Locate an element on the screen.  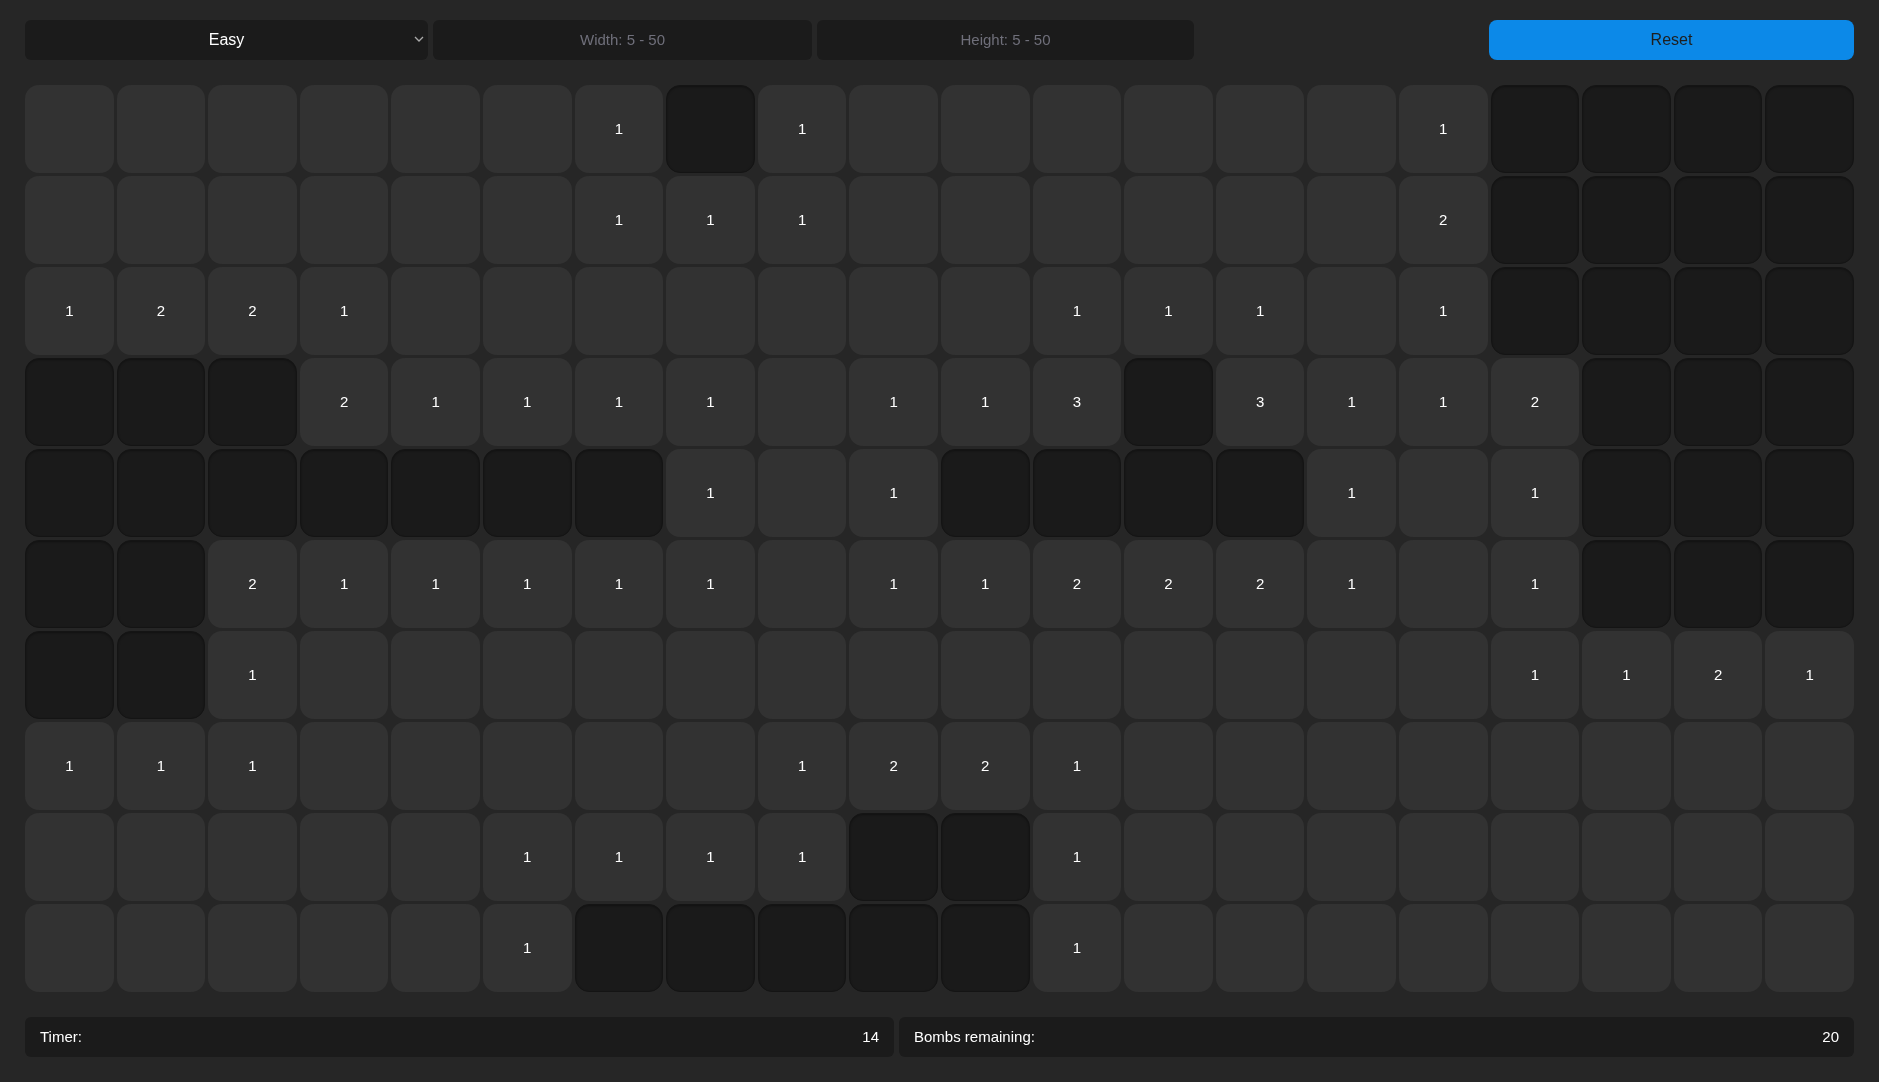
chevron-down-icon is located at coordinates (419, 39).